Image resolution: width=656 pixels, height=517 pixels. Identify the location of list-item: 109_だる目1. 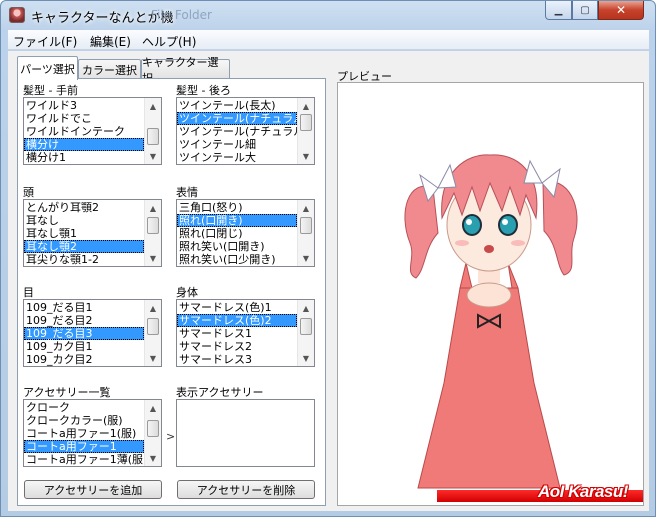
(84, 307).